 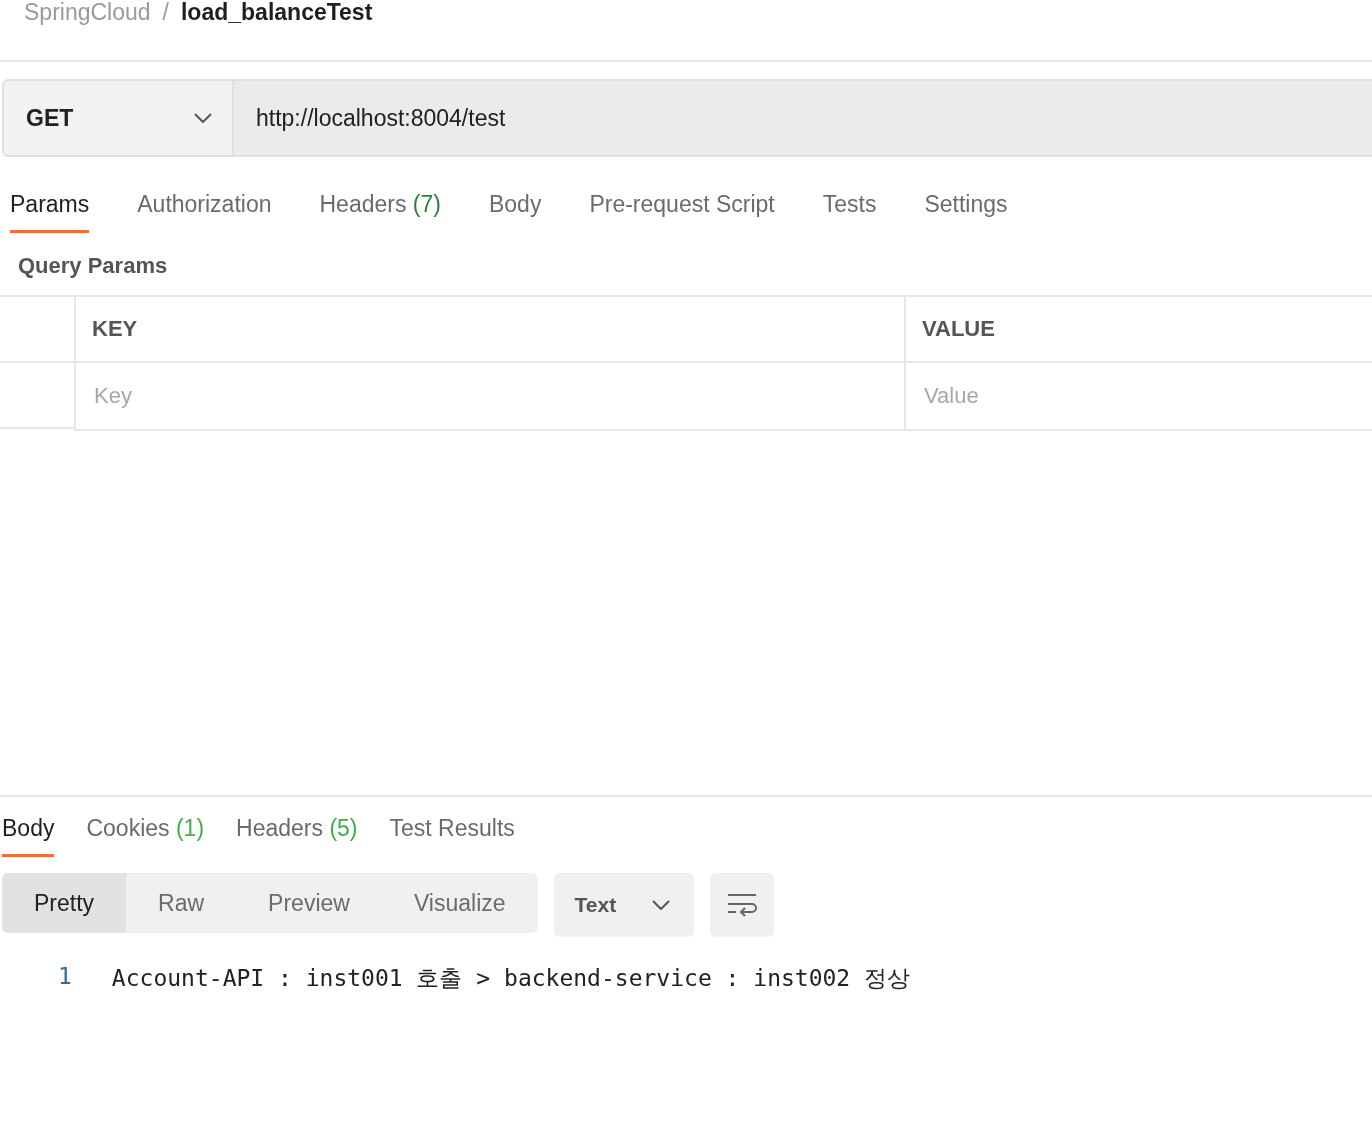 I want to click on line-number: 1, so click(x=65, y=977).